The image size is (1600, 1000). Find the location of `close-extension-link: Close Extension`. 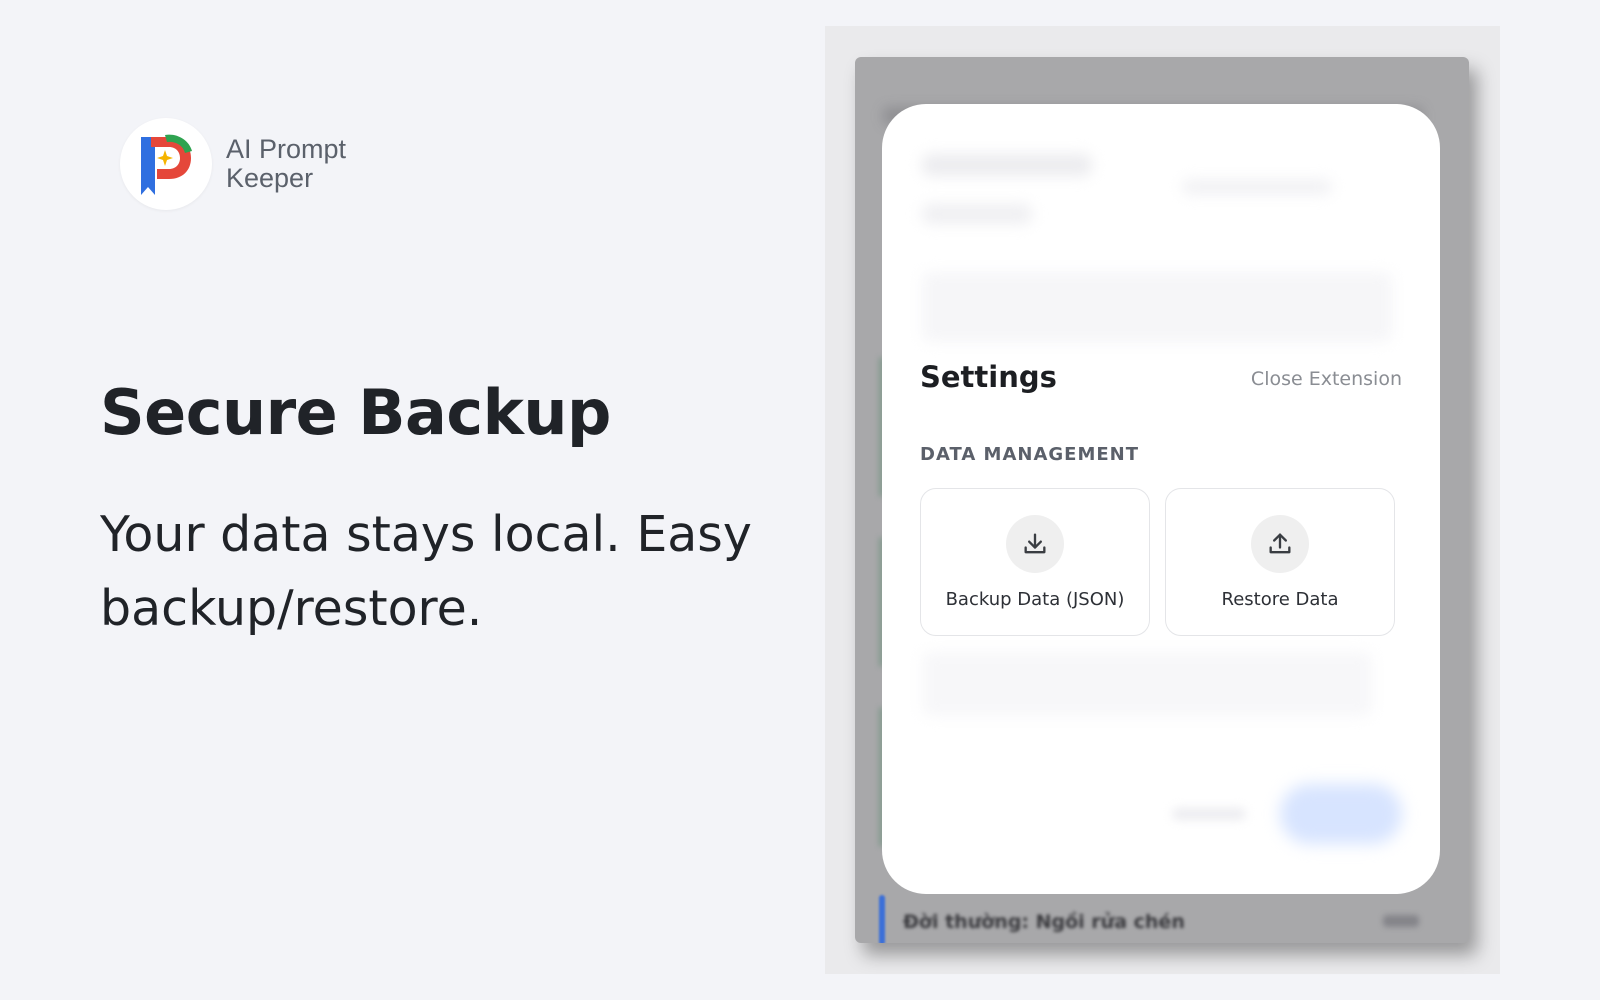

close-extension-link: Close Extension is located at coordinates (1326, 379).